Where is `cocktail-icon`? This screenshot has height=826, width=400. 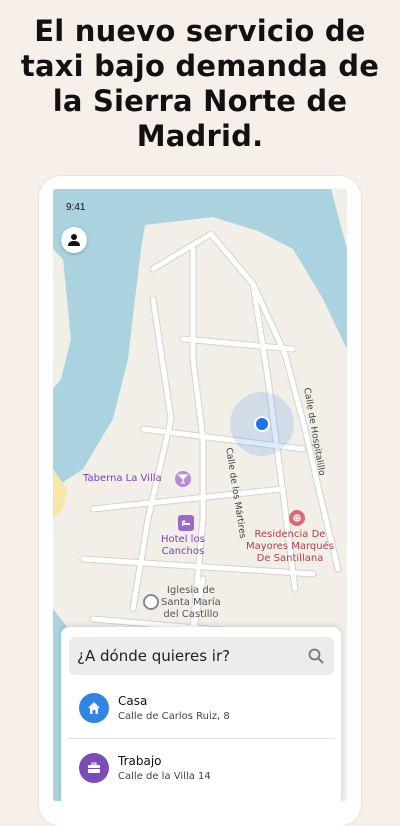
cocktail-icon is located at coordinates (183, 479).